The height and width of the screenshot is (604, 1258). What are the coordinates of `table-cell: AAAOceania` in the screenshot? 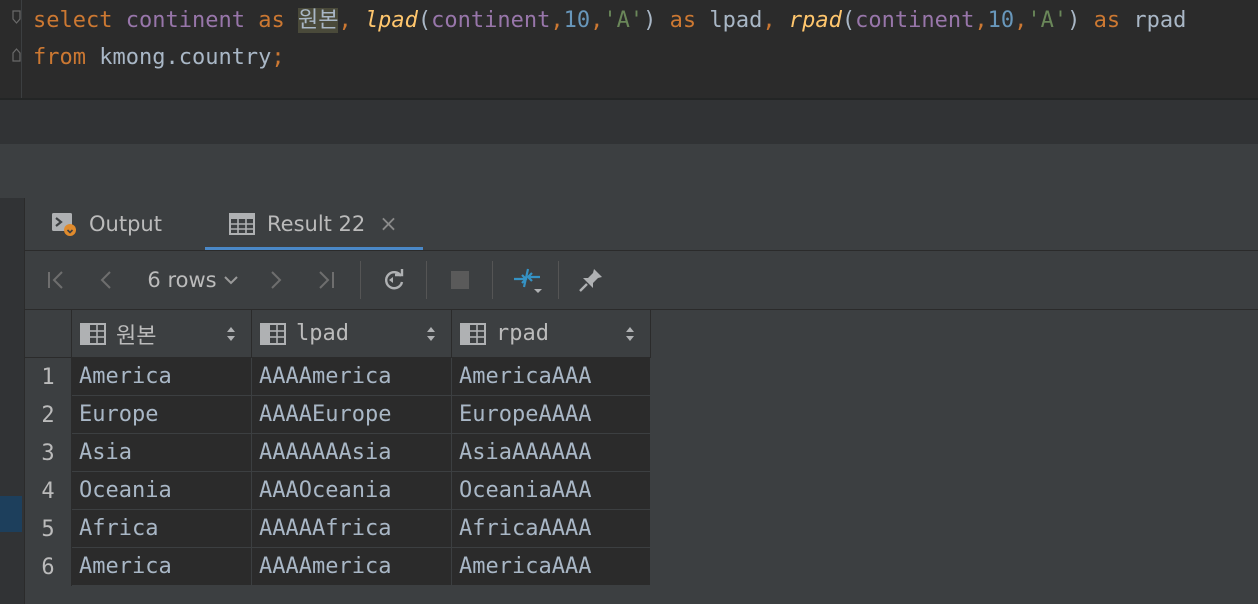 It's located at (352, 491).